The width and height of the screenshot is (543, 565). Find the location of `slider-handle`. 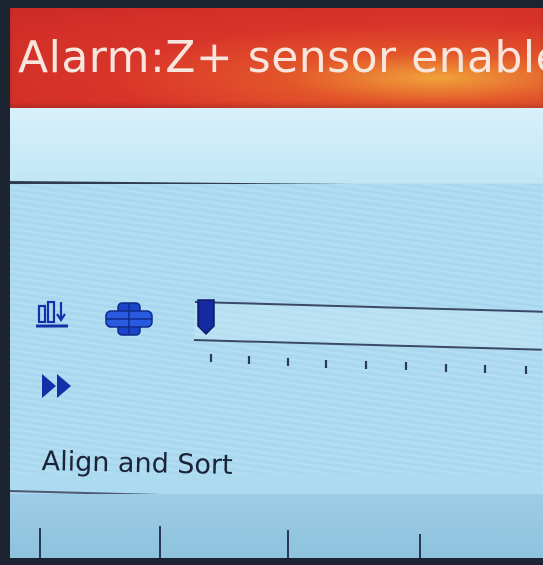

slider-handle is located at coordinates (207, 318).